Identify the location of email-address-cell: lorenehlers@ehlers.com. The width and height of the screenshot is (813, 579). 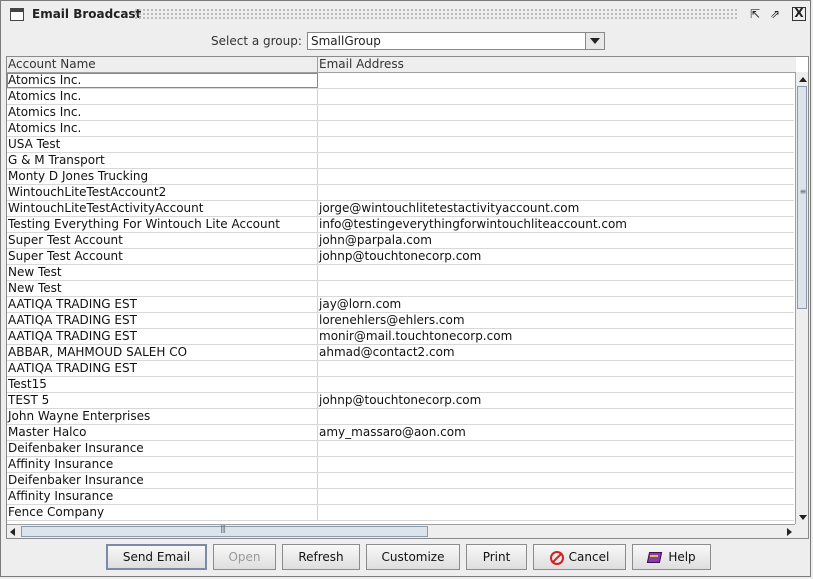
(556, 320).